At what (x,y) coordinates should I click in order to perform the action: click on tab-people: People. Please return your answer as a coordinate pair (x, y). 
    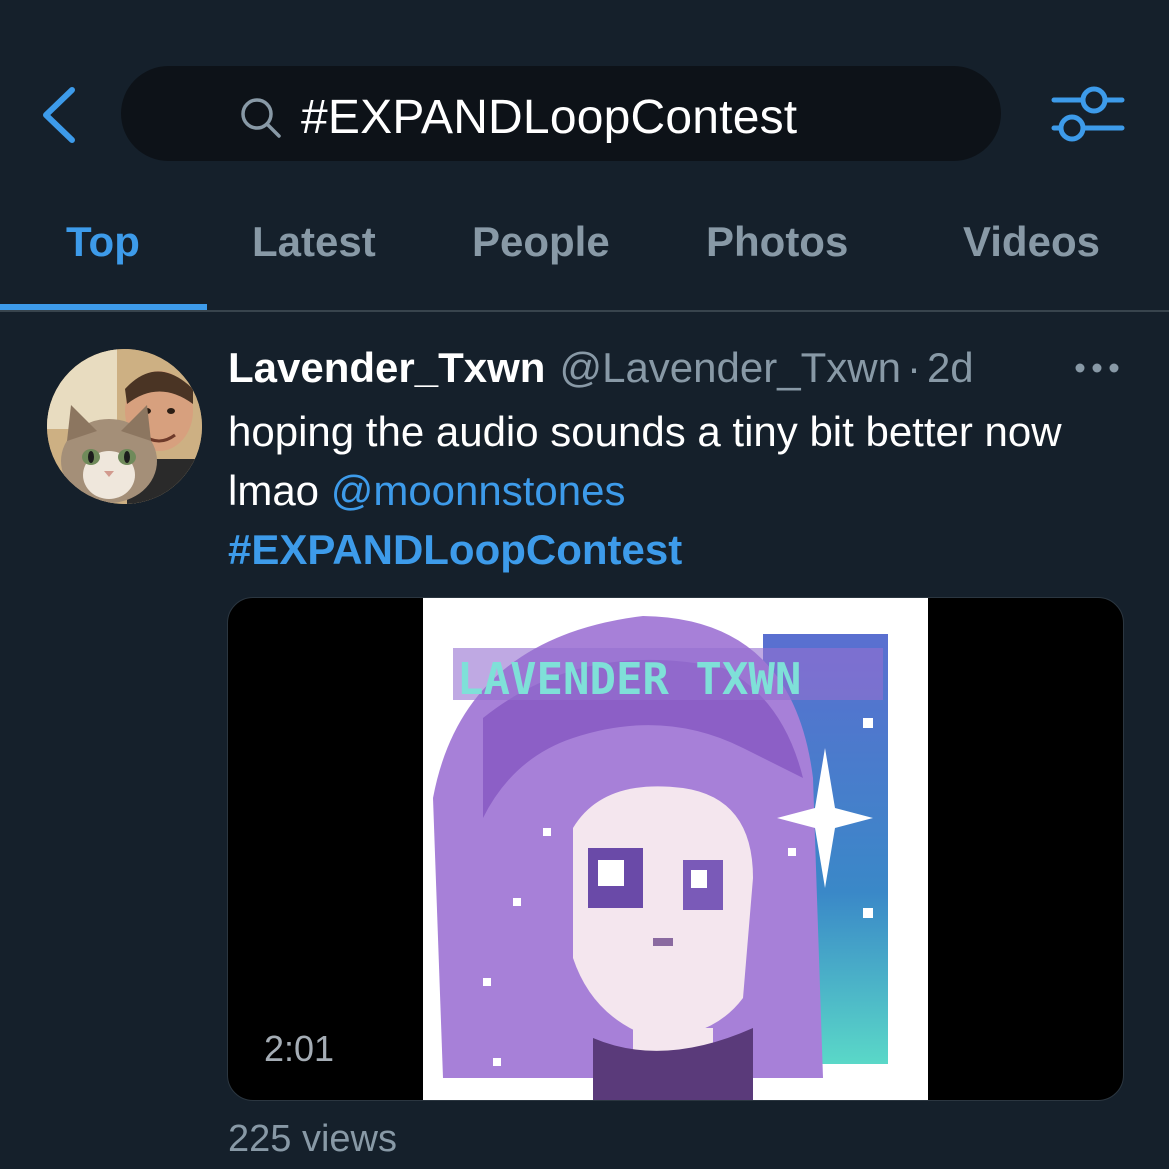
    Looking at the image, I should click on (541, 242).